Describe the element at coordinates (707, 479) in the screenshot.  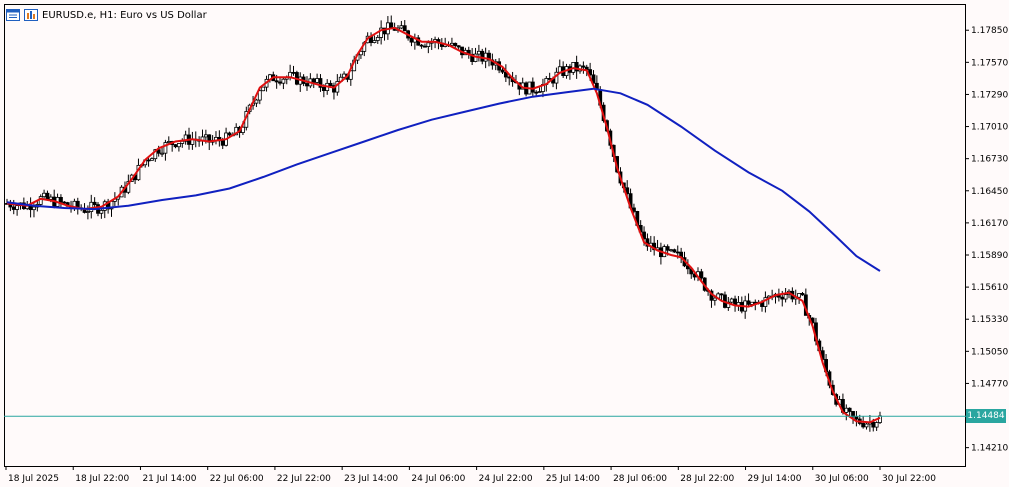
I see `time-tick-label: 28 Jul 22:00` at that location.